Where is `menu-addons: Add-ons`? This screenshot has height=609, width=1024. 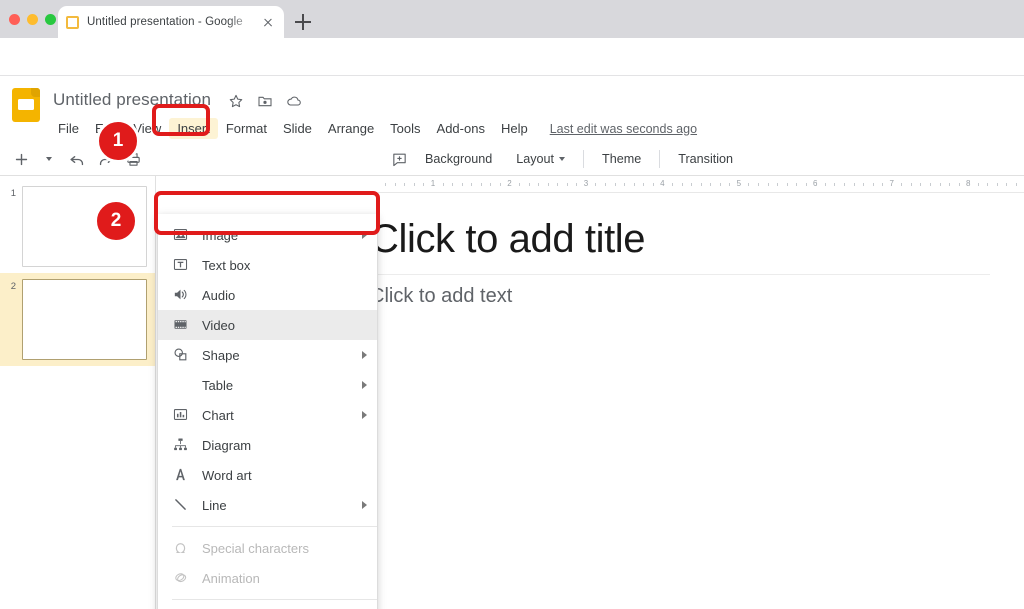
menu-addons: Add-ons is located at coordinates (461, 128).